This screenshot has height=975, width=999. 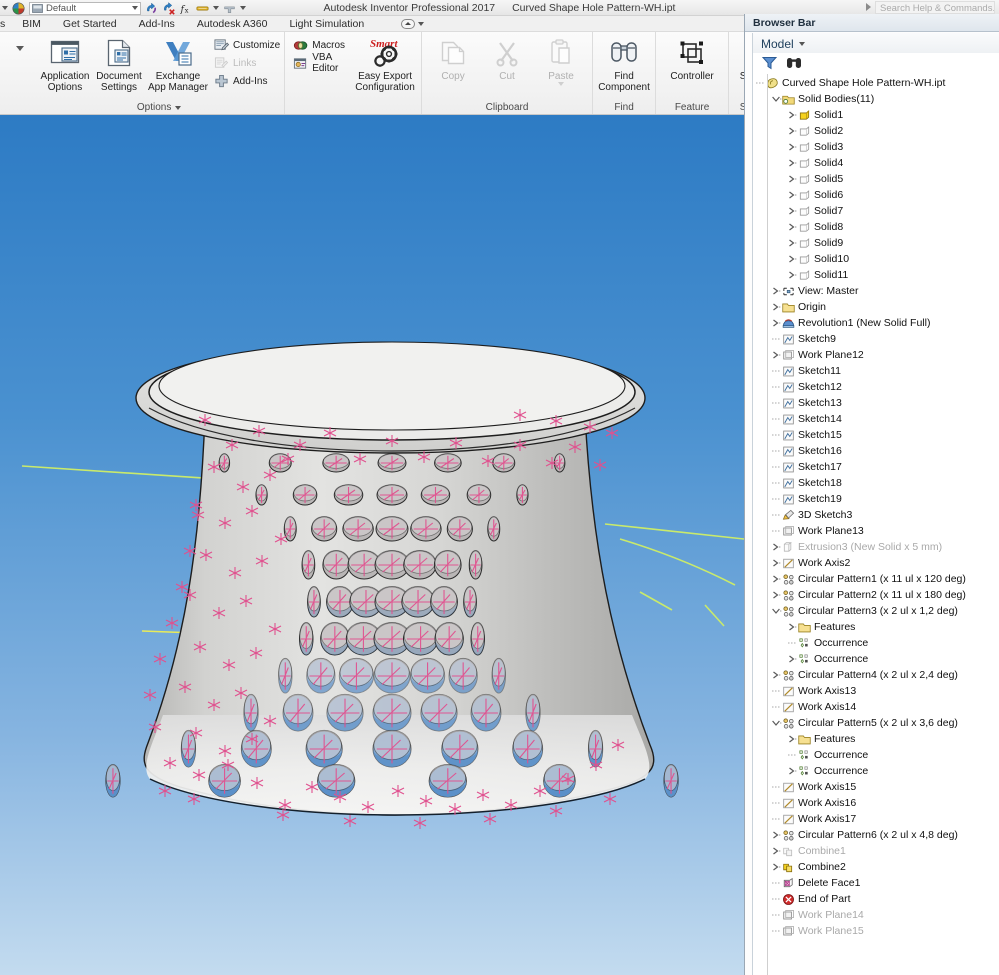 What do you see at coordinates (157, 24) in the screenshot?
I see `tab-add-ins: Add-Ins` at bounding box center [157, 24].